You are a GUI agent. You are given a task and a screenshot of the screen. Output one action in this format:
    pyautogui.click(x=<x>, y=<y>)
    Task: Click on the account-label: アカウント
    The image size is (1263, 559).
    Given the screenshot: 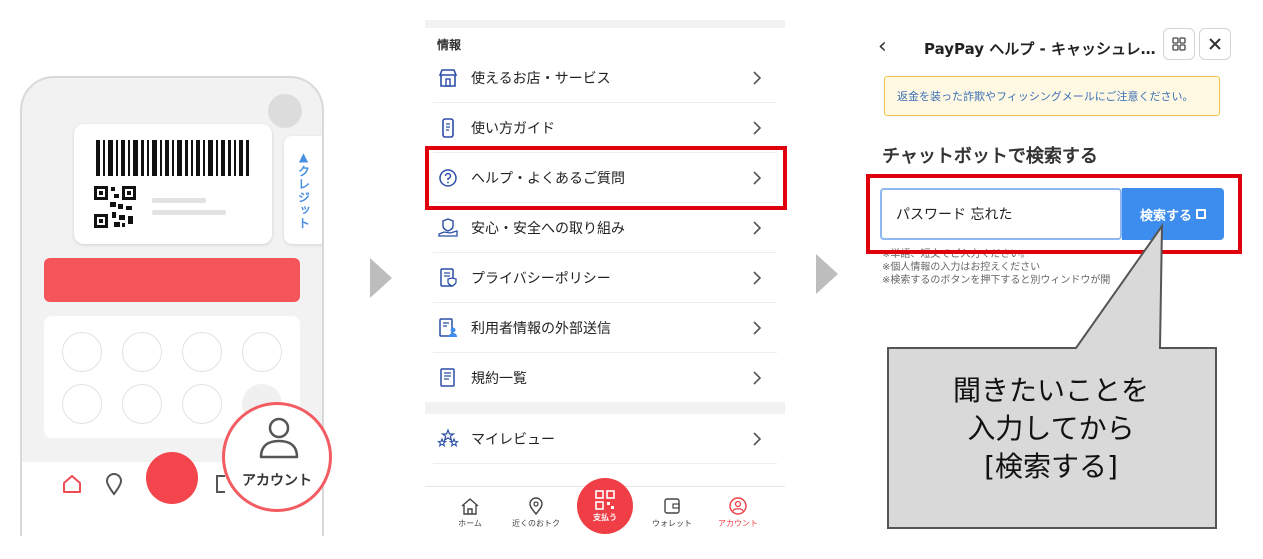 What is the action you would take?
    pyautogui.click(x=277, y=481)
    